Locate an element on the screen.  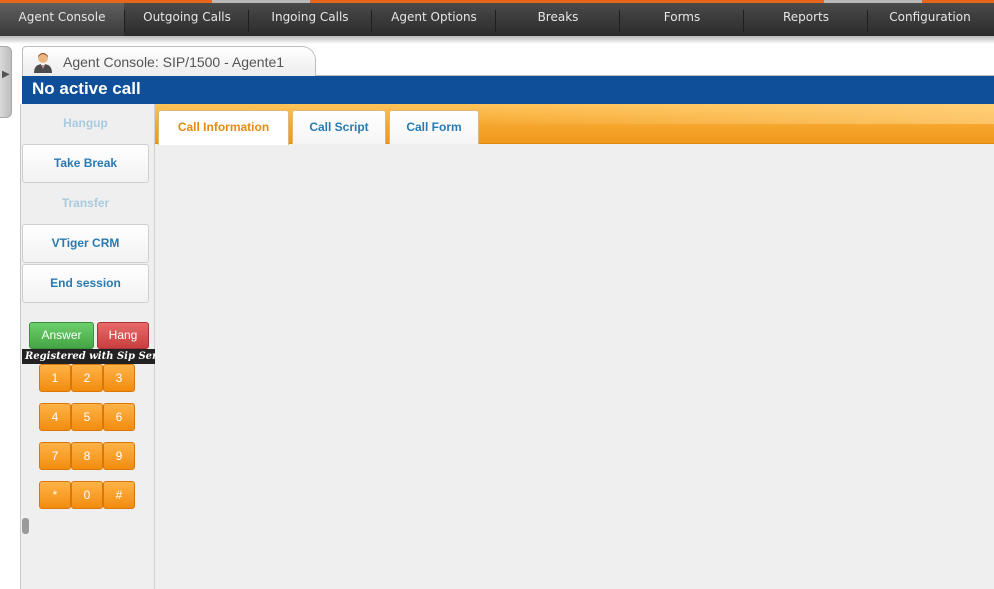
keypad-key-6: 6 is located at coordinates (119, 417).